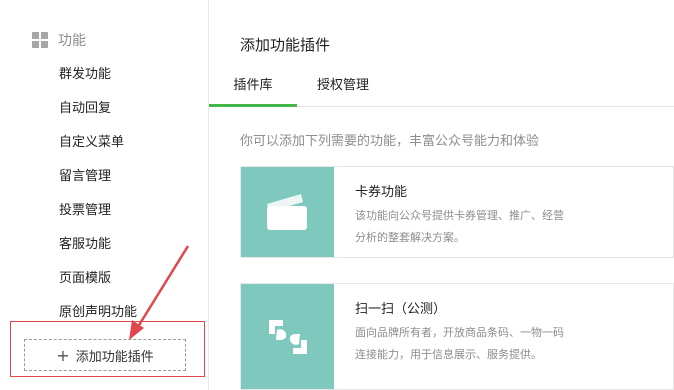  Describe the element at coordinates (381, 192) in the screenshot. I see `plugin-title: 卡券功能` at that location.